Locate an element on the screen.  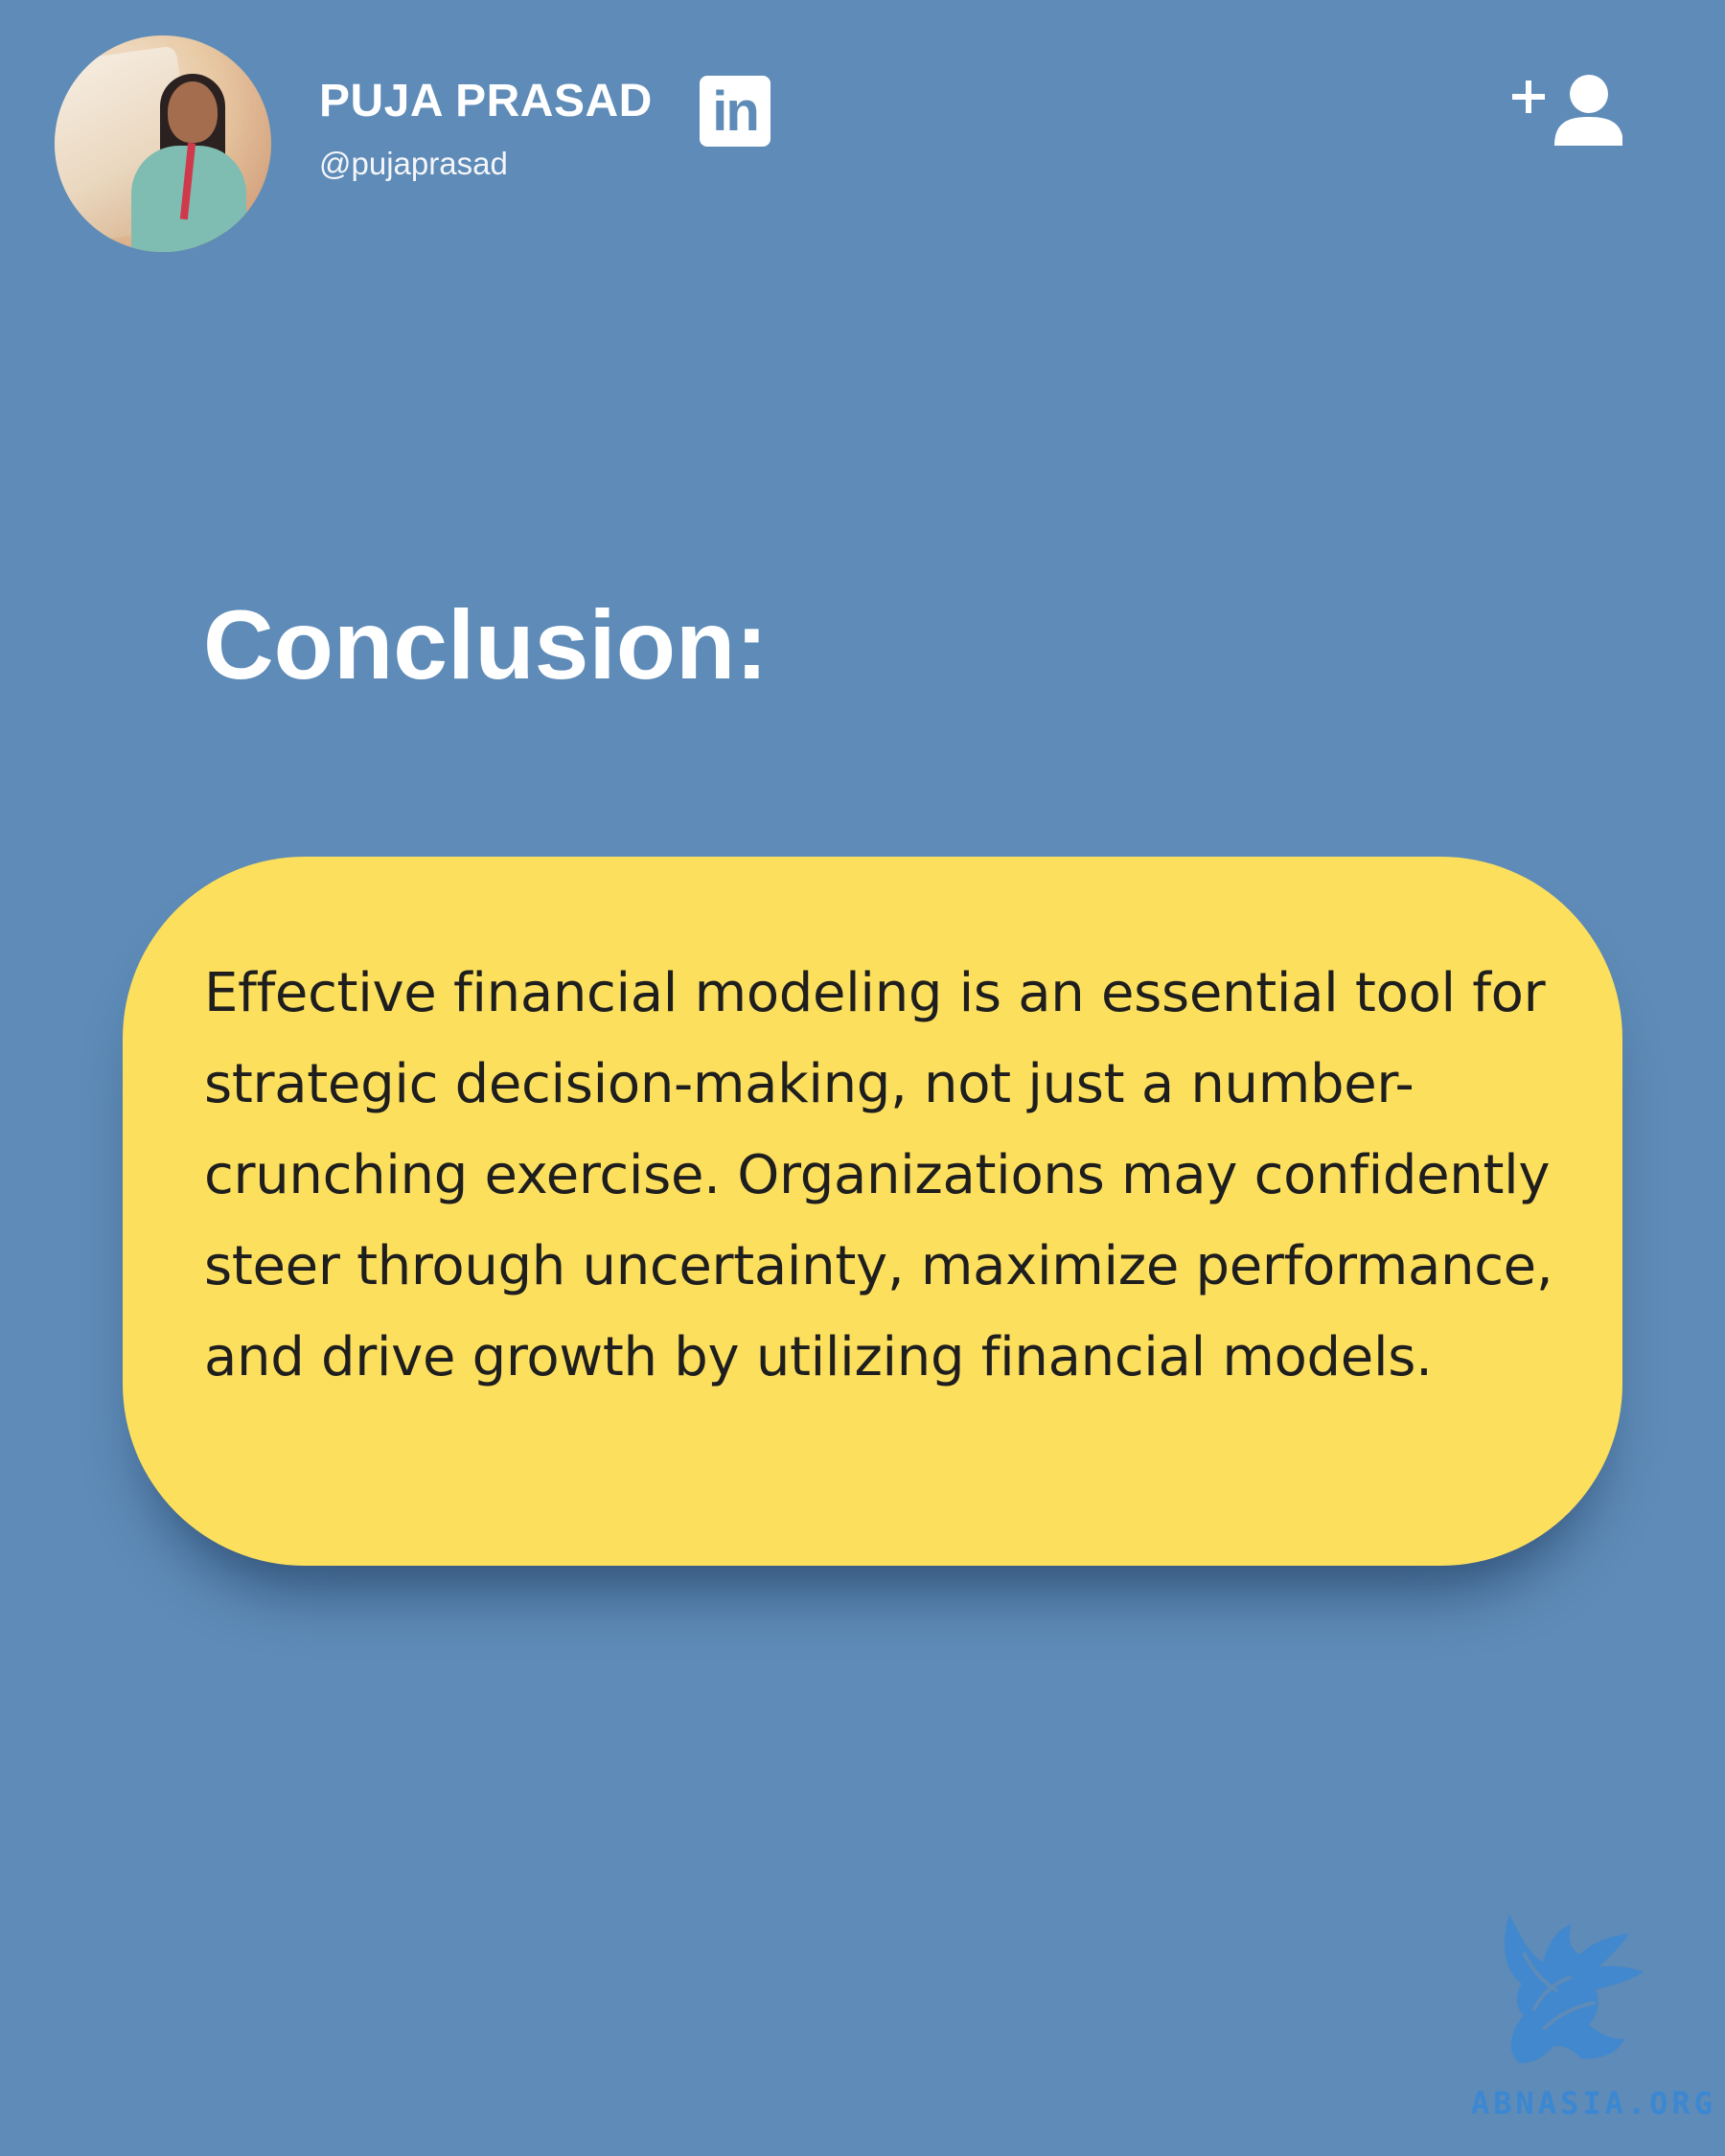
page-title: Conclusion: is located at coordinates (486, 645).